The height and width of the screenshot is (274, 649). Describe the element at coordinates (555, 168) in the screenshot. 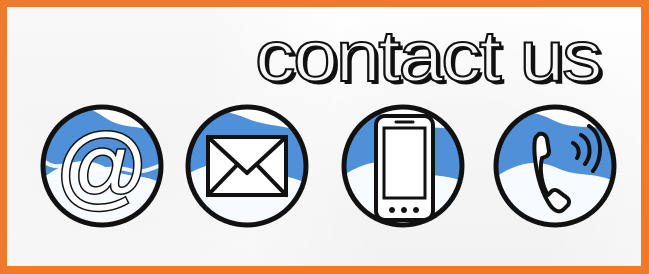

I see `phone-call-icon` at that location.